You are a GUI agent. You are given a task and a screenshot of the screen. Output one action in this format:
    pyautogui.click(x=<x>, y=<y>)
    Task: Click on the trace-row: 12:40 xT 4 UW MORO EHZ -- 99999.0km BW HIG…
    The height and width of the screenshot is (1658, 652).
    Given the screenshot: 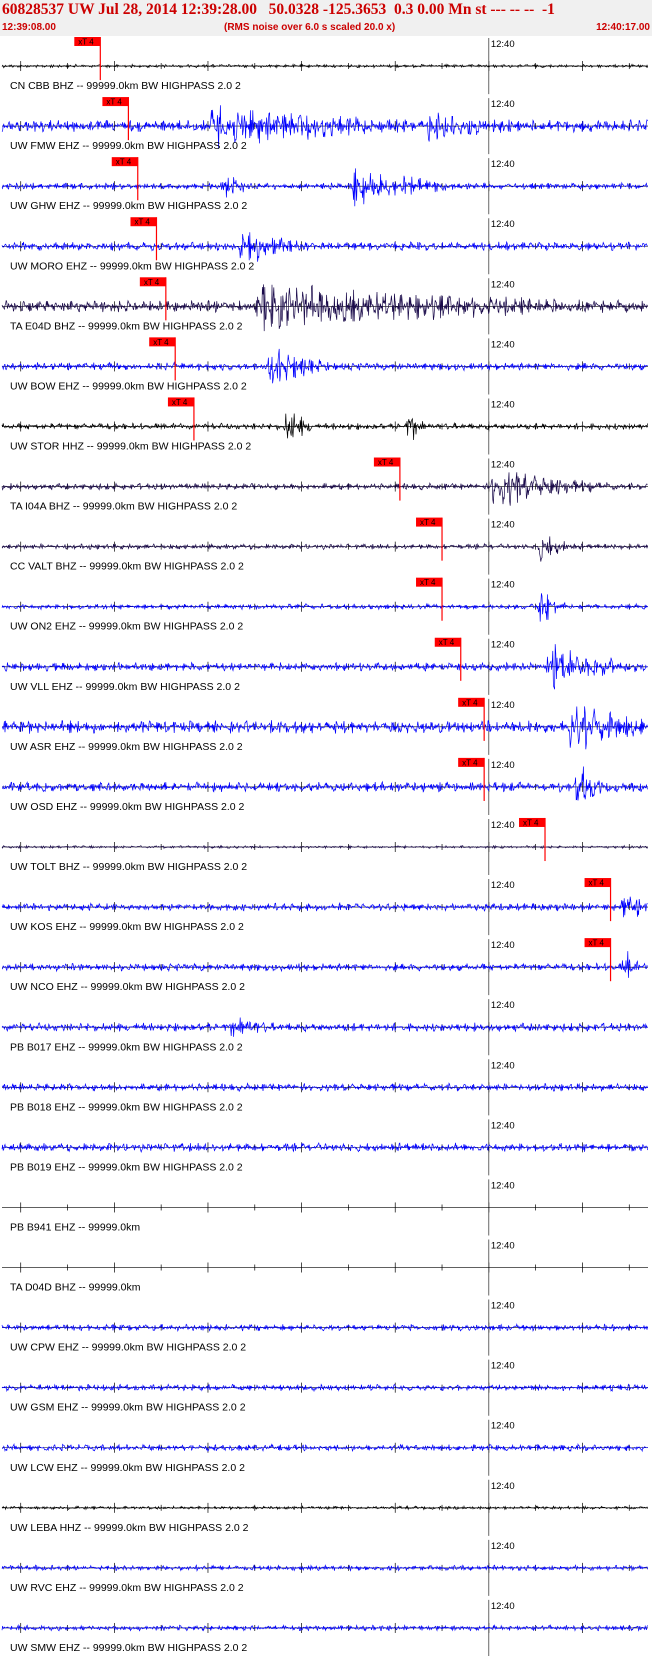 What is the action you would take?
    pyautogui.click(x=324, y=246)
    